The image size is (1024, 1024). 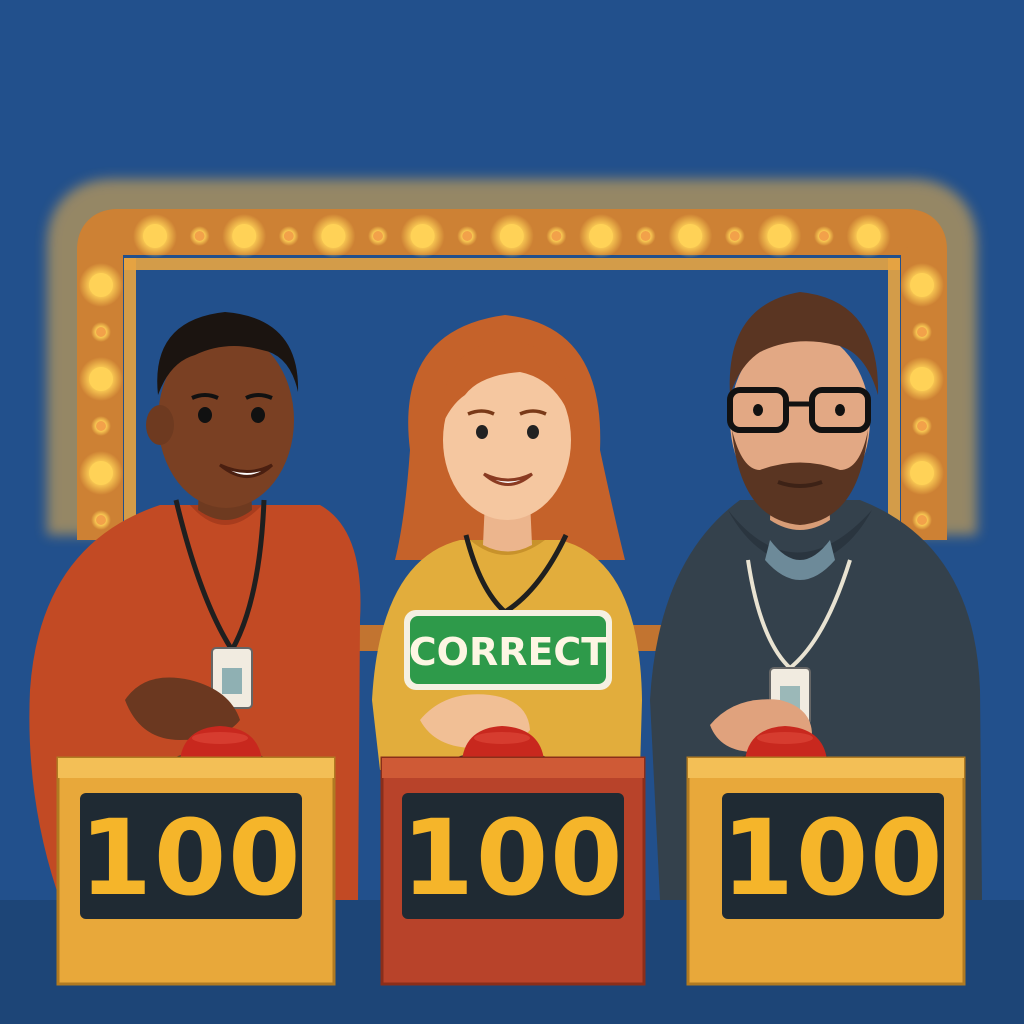 I want to click on podium-middle: 100, so click(x=513, y=871).